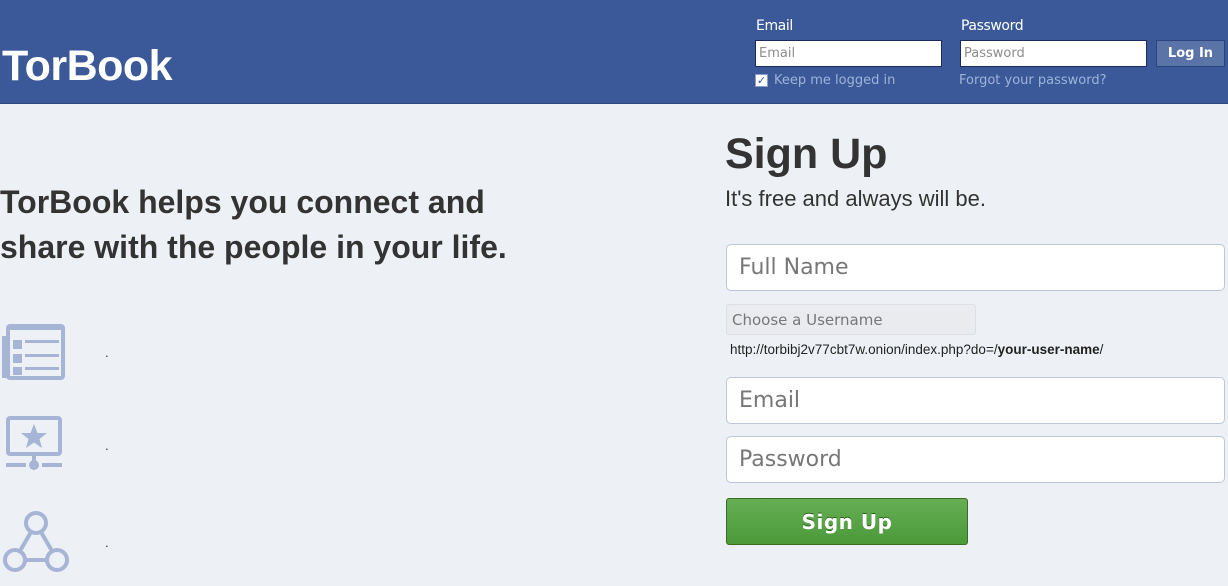 The height and width of the screenshot is (586, 1228). I want to click on full-name-input, so click(975, 267).